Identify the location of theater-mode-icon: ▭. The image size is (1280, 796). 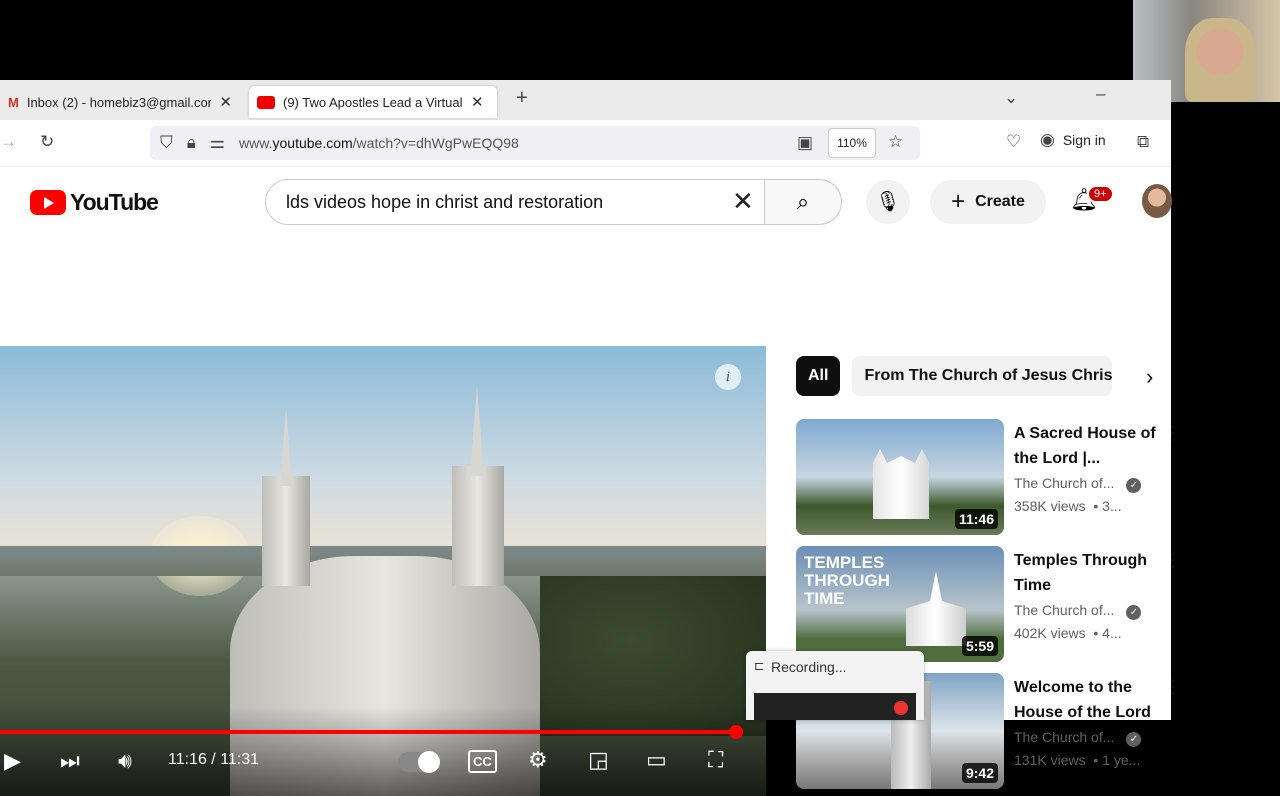
(656, 760).